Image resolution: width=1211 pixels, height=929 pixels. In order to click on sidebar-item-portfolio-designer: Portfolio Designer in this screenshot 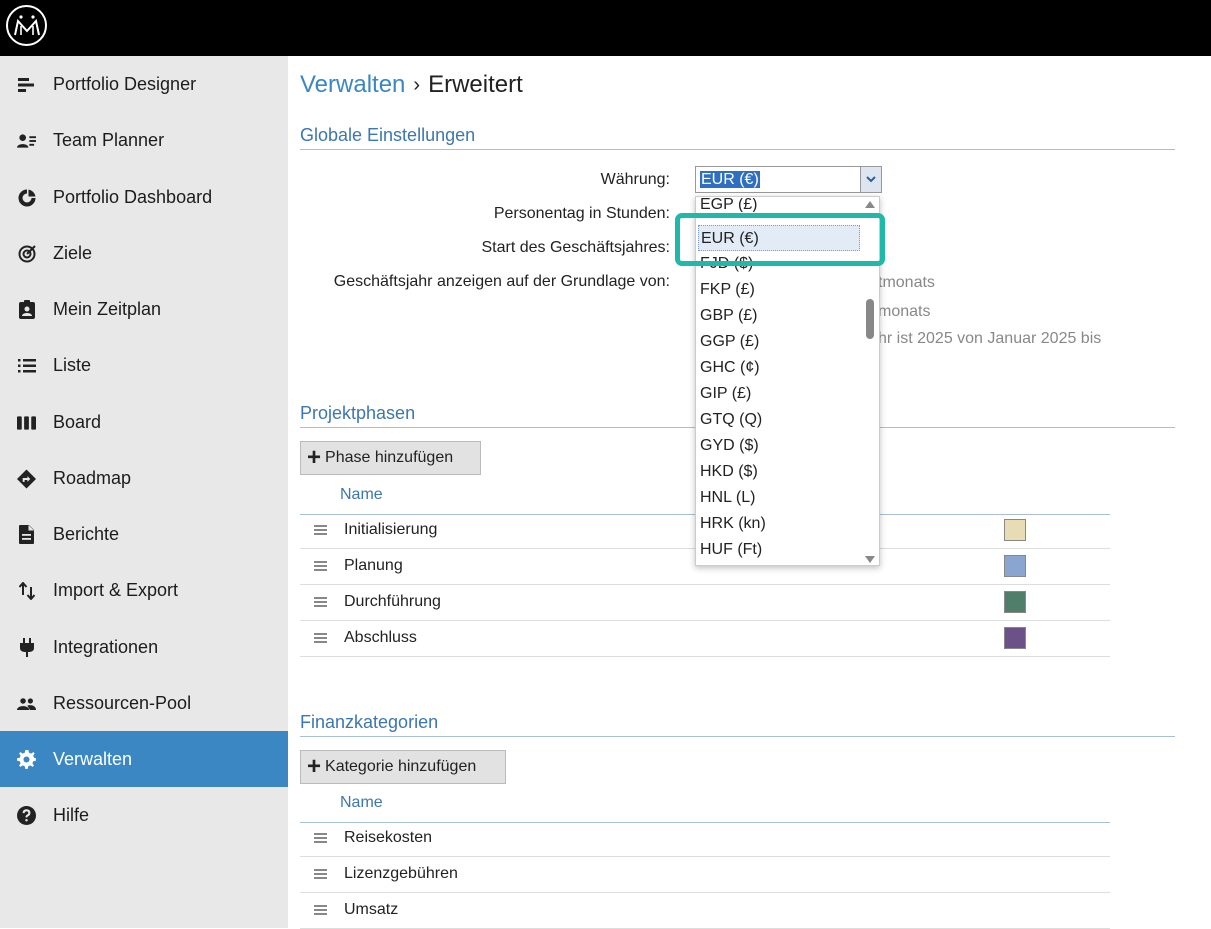, I will do `click(144, 84)`.